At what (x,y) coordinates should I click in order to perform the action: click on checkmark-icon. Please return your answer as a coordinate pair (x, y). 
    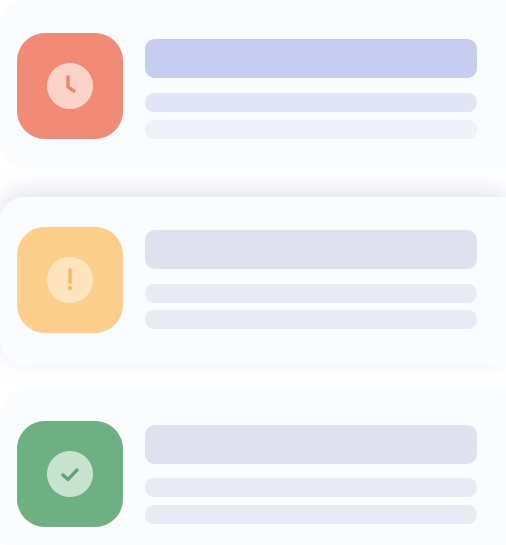
    Looking at the image, I should click on (70, 475).